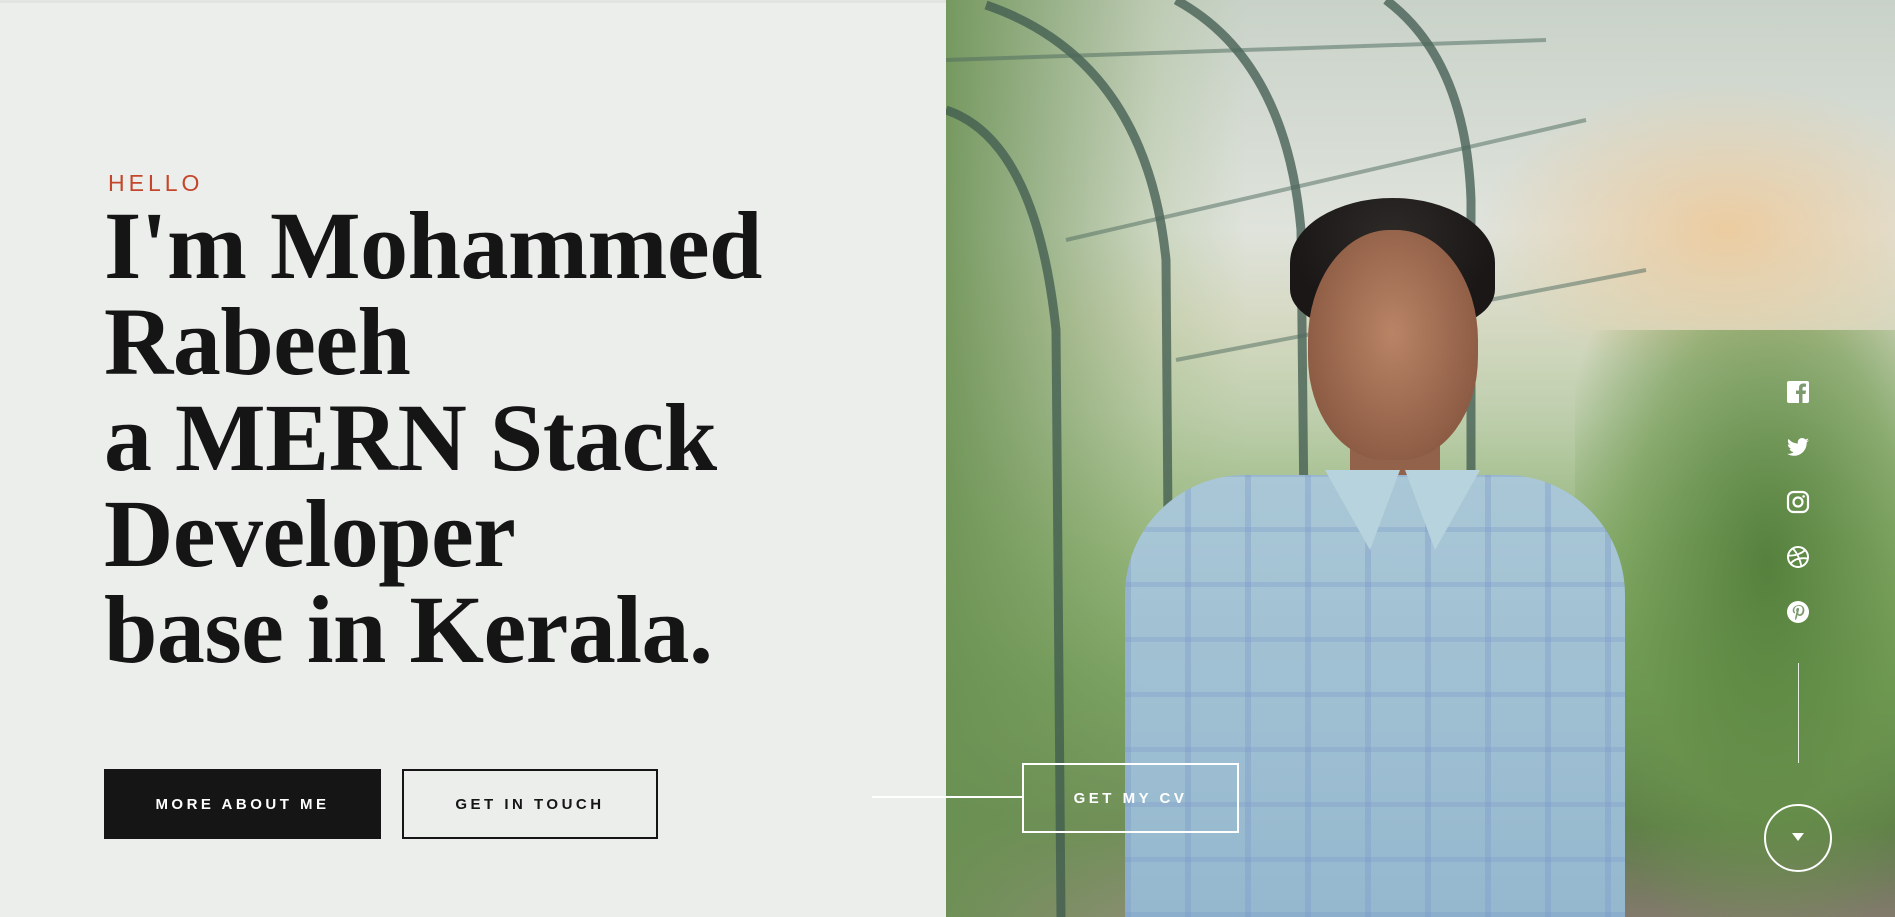  Describe the element at coordinates (1798, 502) in the screenshot. I see `instagram-icon` at that location.